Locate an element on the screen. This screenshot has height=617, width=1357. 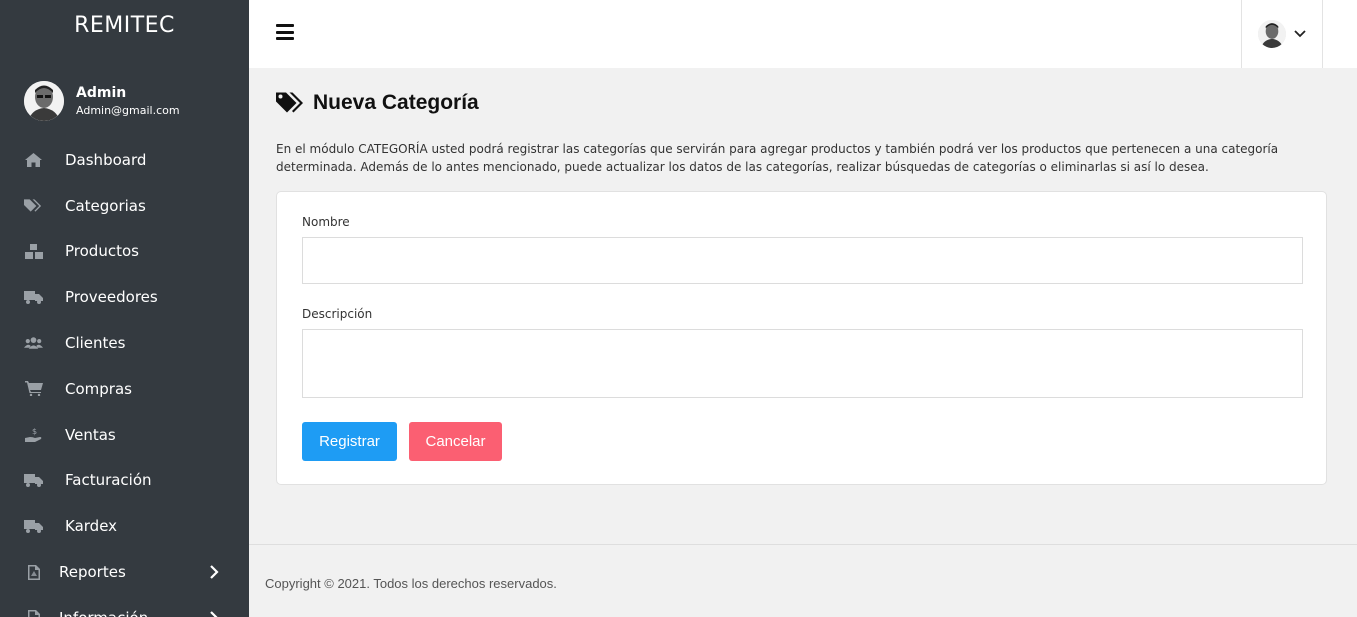
sidebar-item-label: Clientes is located at coordinates (95, 343).